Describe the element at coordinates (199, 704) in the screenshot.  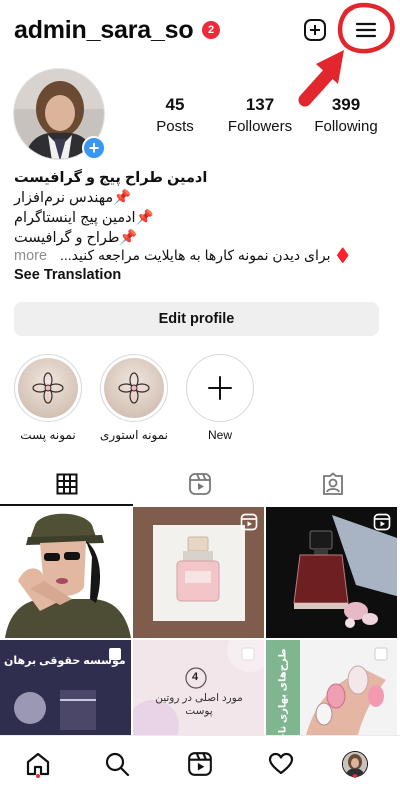
I see `post-caption: مورد اصلی در روتین پوست` at that location.